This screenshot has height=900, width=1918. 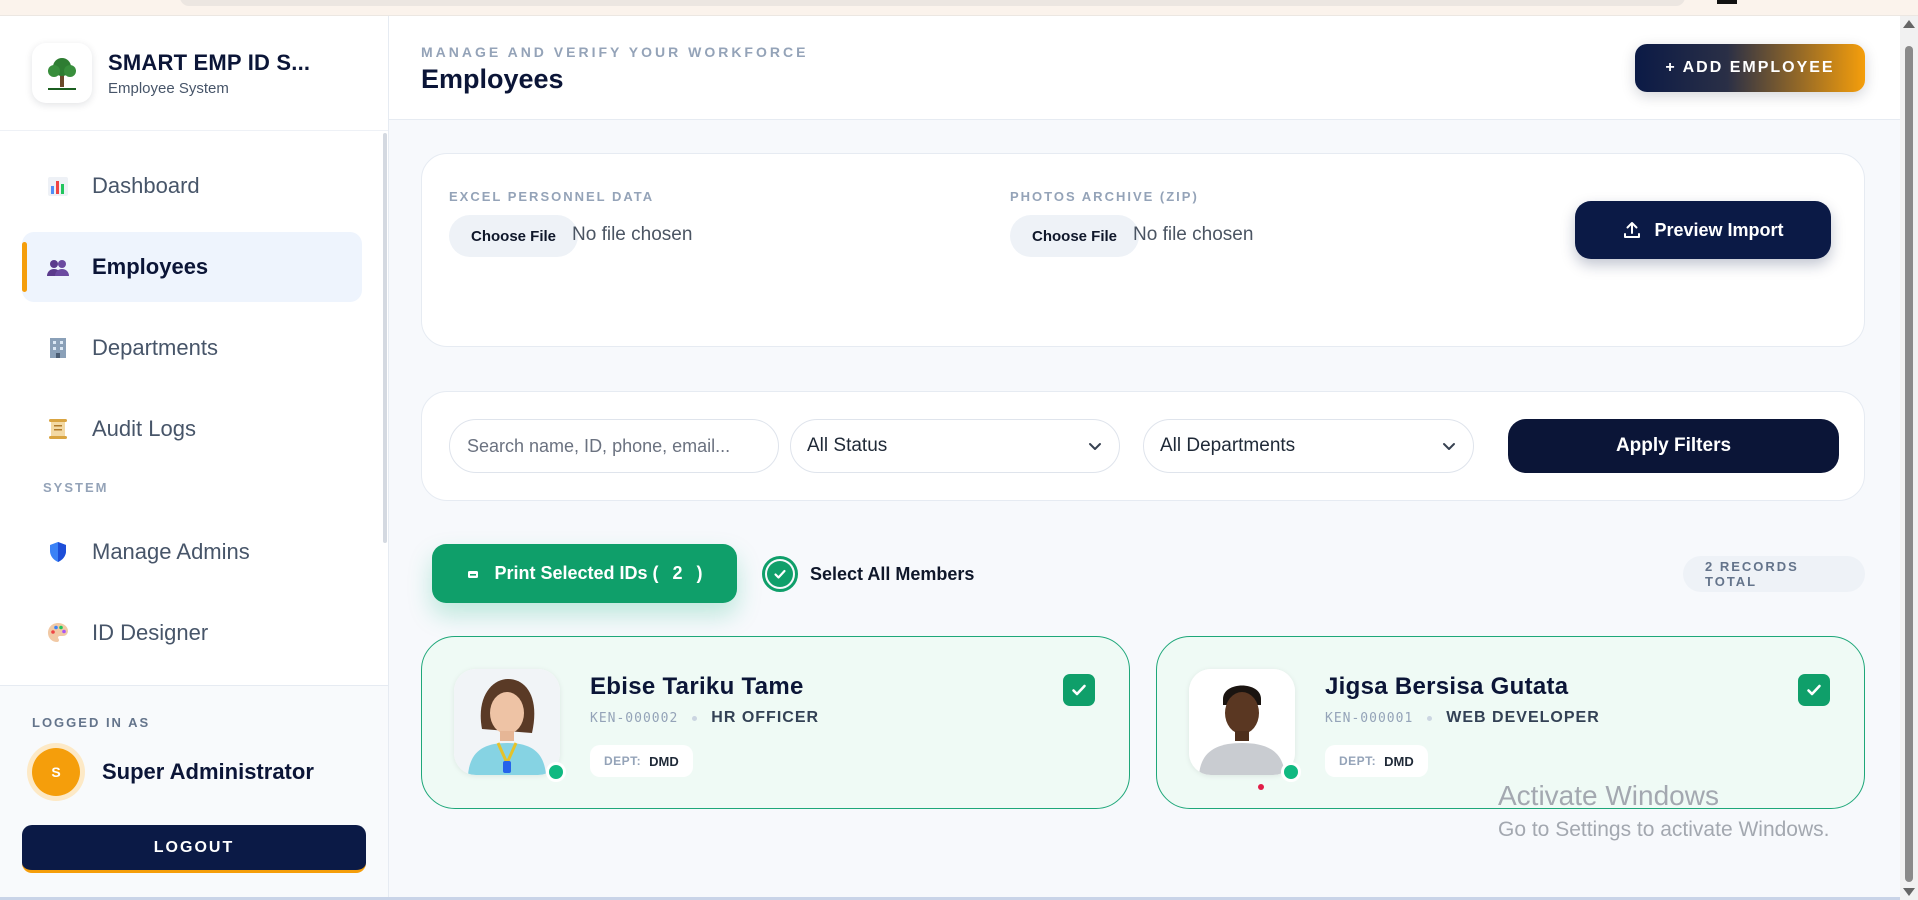 I want to click on sidebar-item-manage-admins: Manage Admins, so click(x=192, y=552).